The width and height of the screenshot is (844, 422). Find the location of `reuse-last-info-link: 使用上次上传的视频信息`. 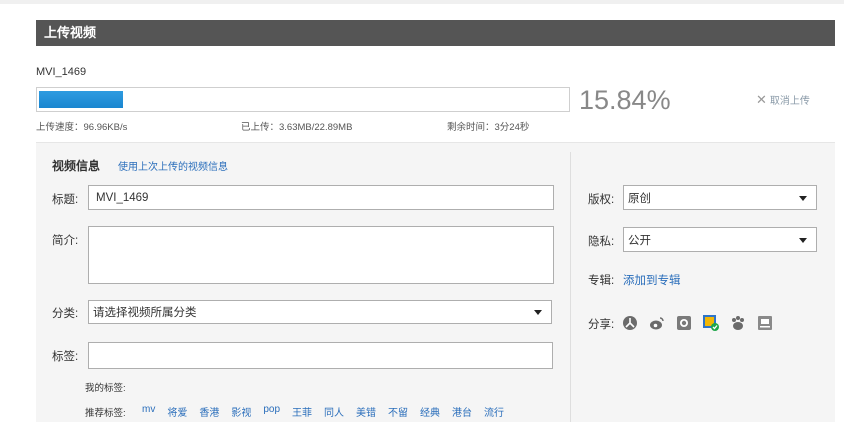

reuse-last-info-link: 使用上次上传的视频信息 is located at coordinates (173, 165).